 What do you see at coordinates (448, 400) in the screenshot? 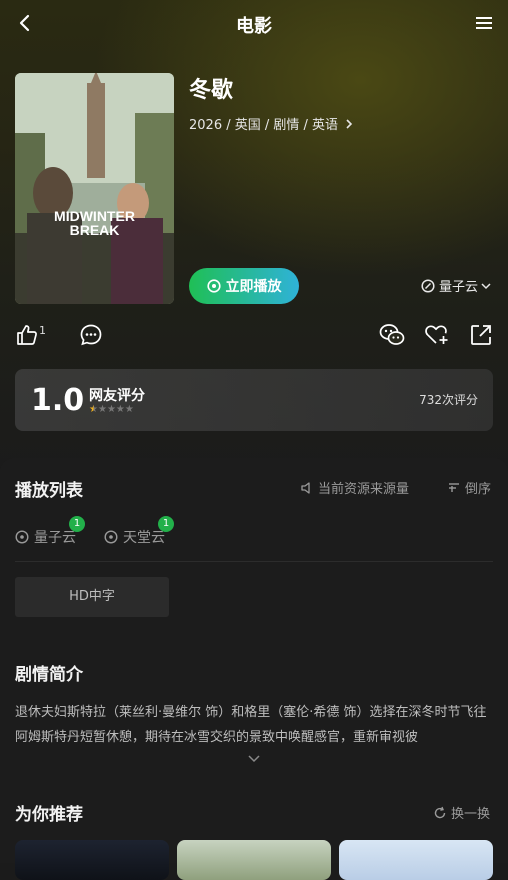
I see `rating-count: 732次评分` at bounding box center [448, 400].